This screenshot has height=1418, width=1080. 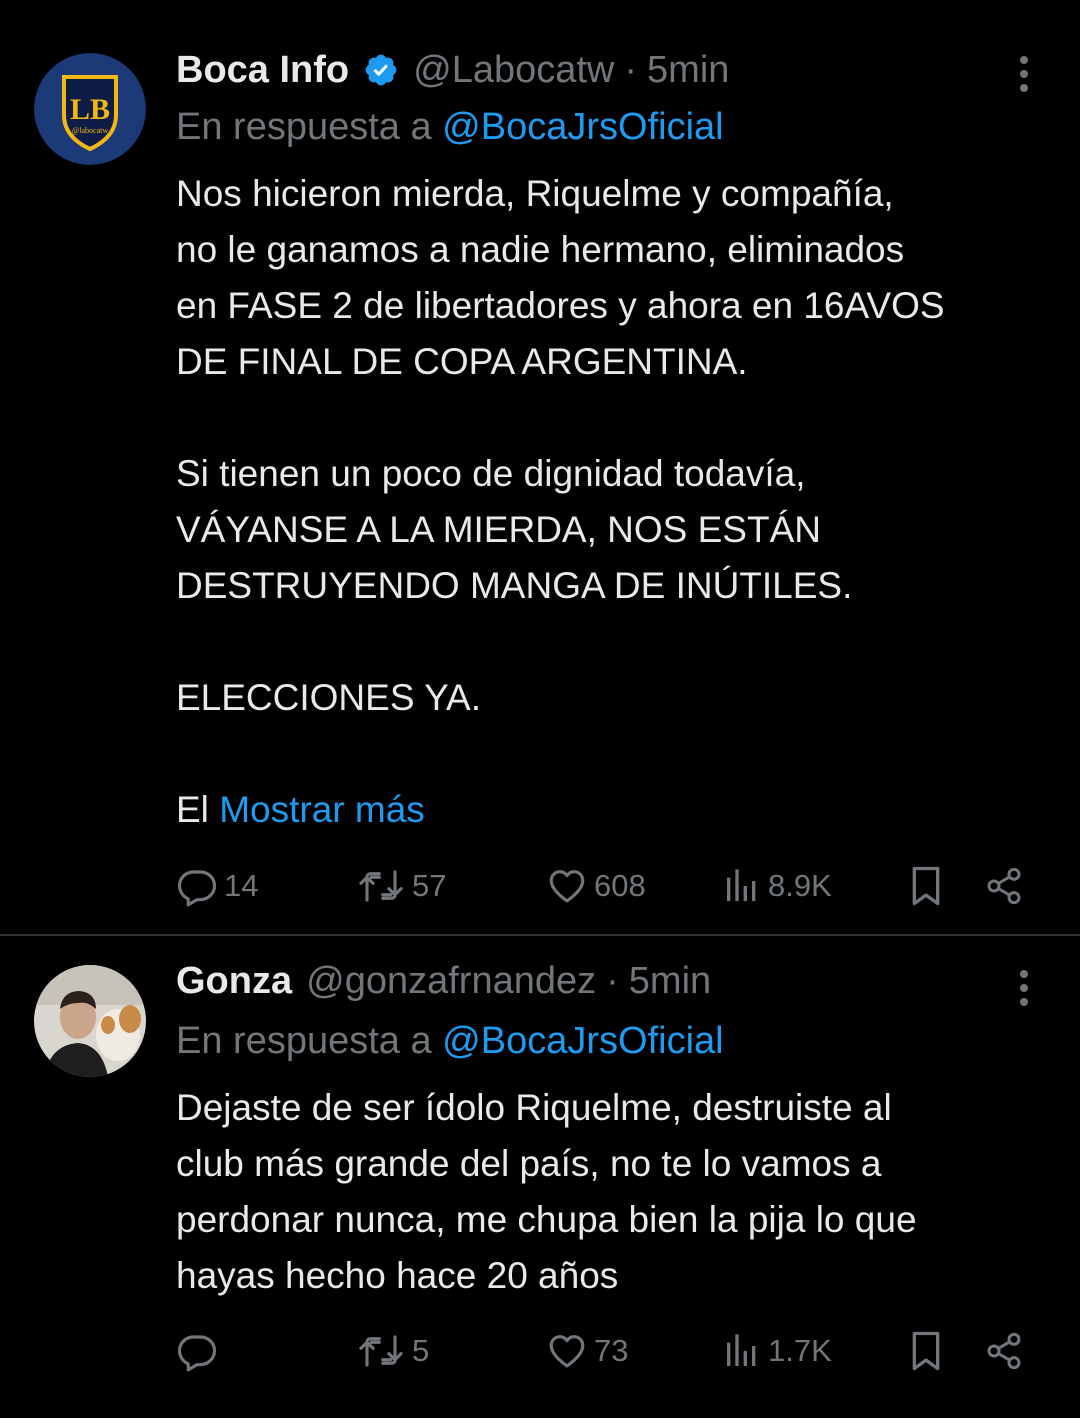 What do you see at coordinates (611, 1350) in the screenshot?
I see `like-count: 73` at bounding box center [611, 1350].